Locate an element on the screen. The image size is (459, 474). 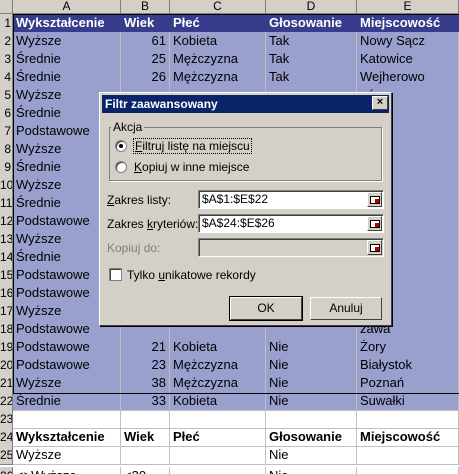
select-all-corner is located at coordinates (6, 7).